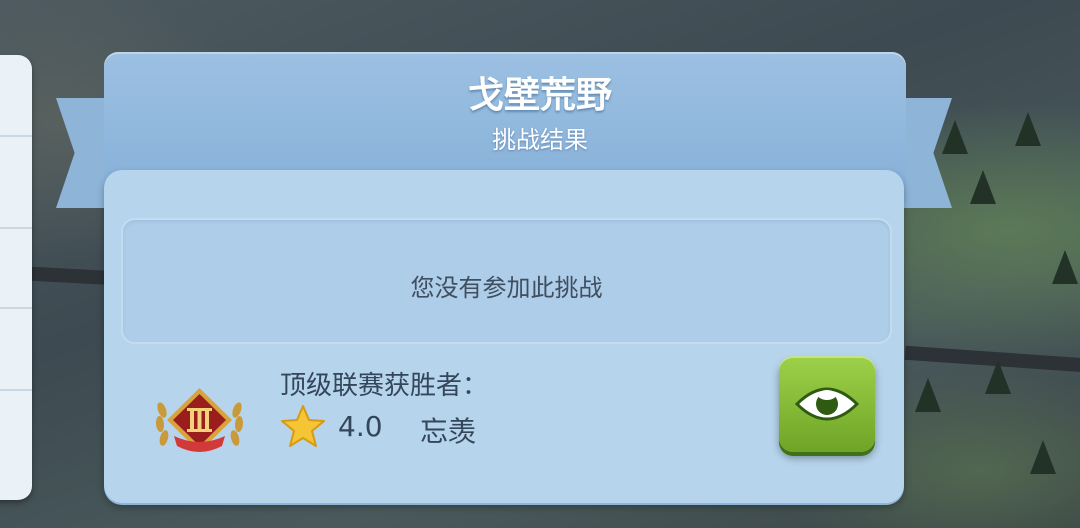 The image size is (1080, 528). What do you see at coordinates (360, 426) in the screenshot?
I see `winner-rating: 4.0` at bounding box center [360, 426].